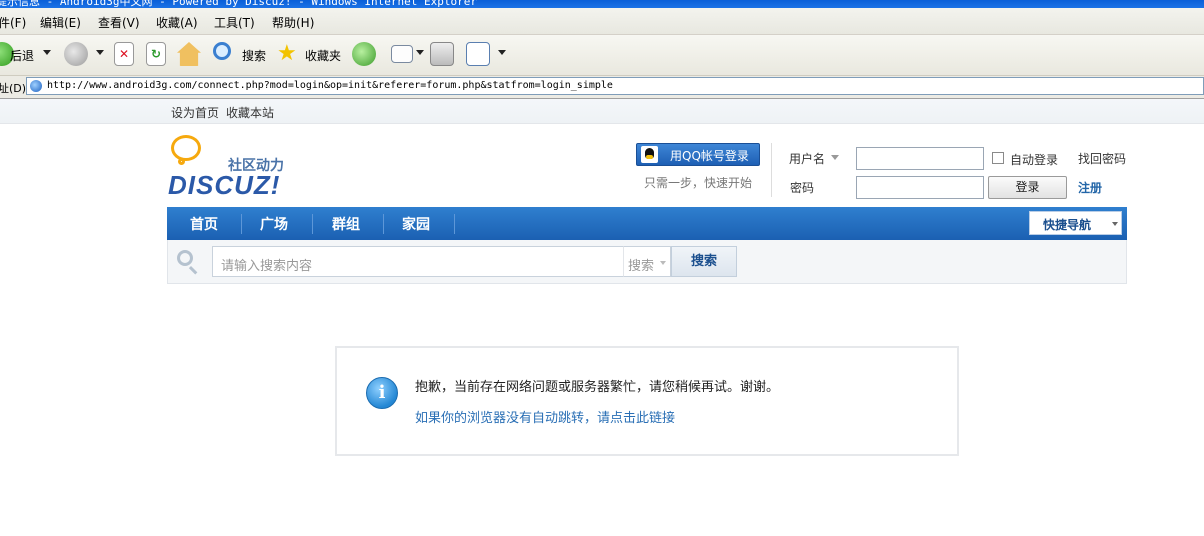 The image size is (1204, 536). Describe the element at coordinates (771, 170) in the screenshot. I see `login-divider` at that location.